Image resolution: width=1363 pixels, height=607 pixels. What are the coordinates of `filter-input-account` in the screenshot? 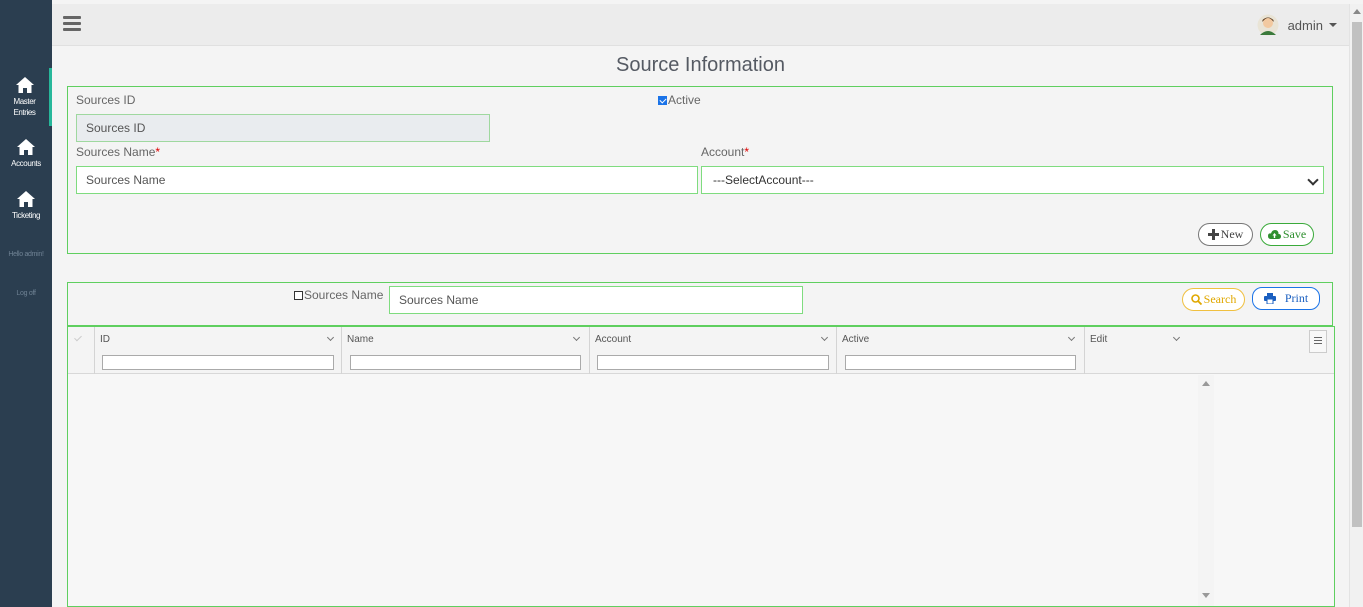 It's located at (713, 362).